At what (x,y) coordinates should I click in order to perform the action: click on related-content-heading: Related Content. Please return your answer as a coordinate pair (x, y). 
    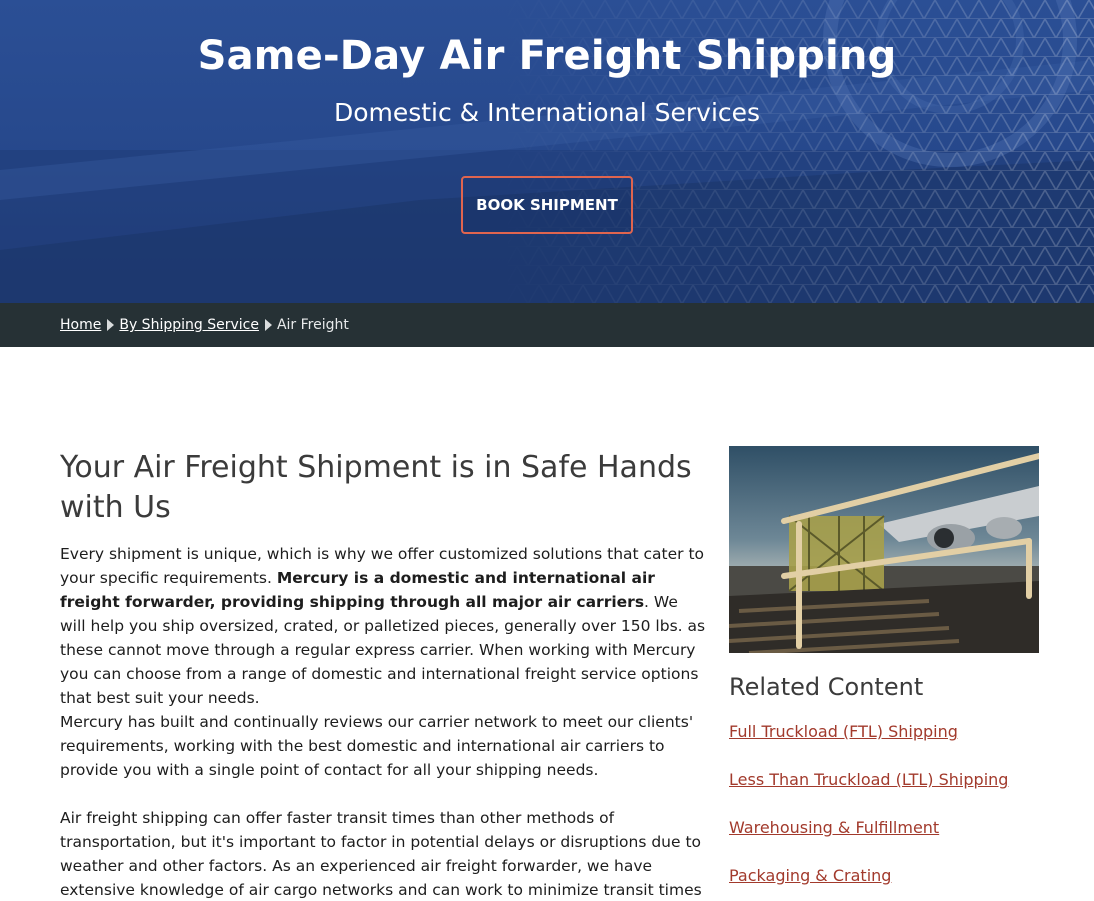
    Looking at the image, I should click on (826, 687).